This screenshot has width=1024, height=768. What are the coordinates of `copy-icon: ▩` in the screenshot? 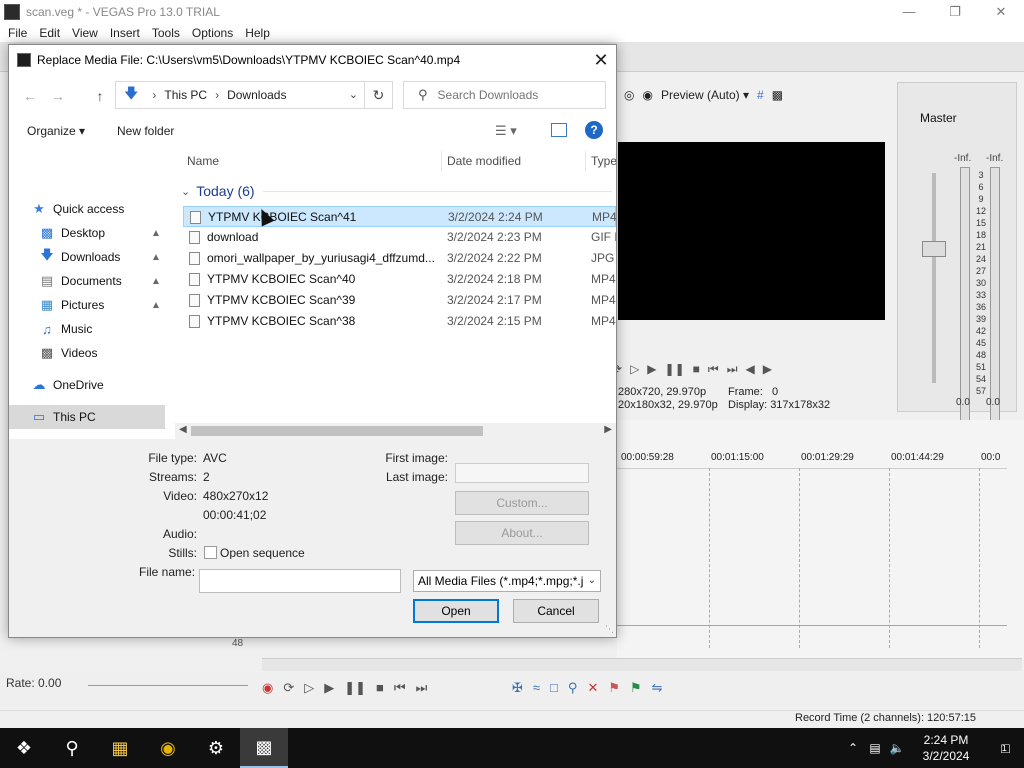 It's located at (777, 95).